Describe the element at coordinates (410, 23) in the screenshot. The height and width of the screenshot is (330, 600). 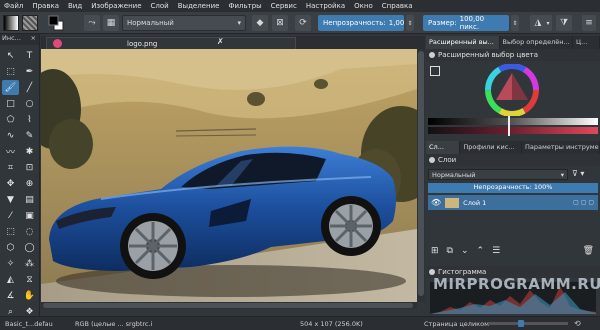
I see `opacity-spin-icon: ⇕` at that location.